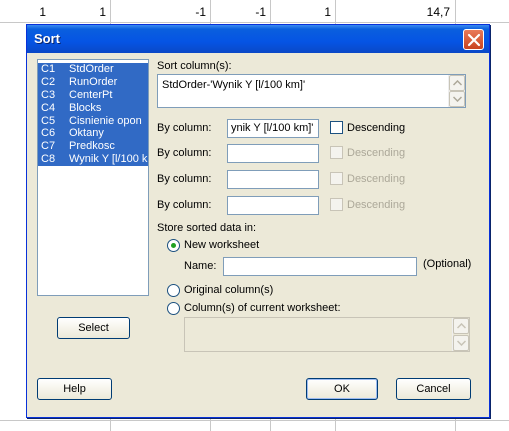  What do you see at coordinates (93, 328) in the screenshot?
I see `select-button: Select` at bounding box center [93, 328].